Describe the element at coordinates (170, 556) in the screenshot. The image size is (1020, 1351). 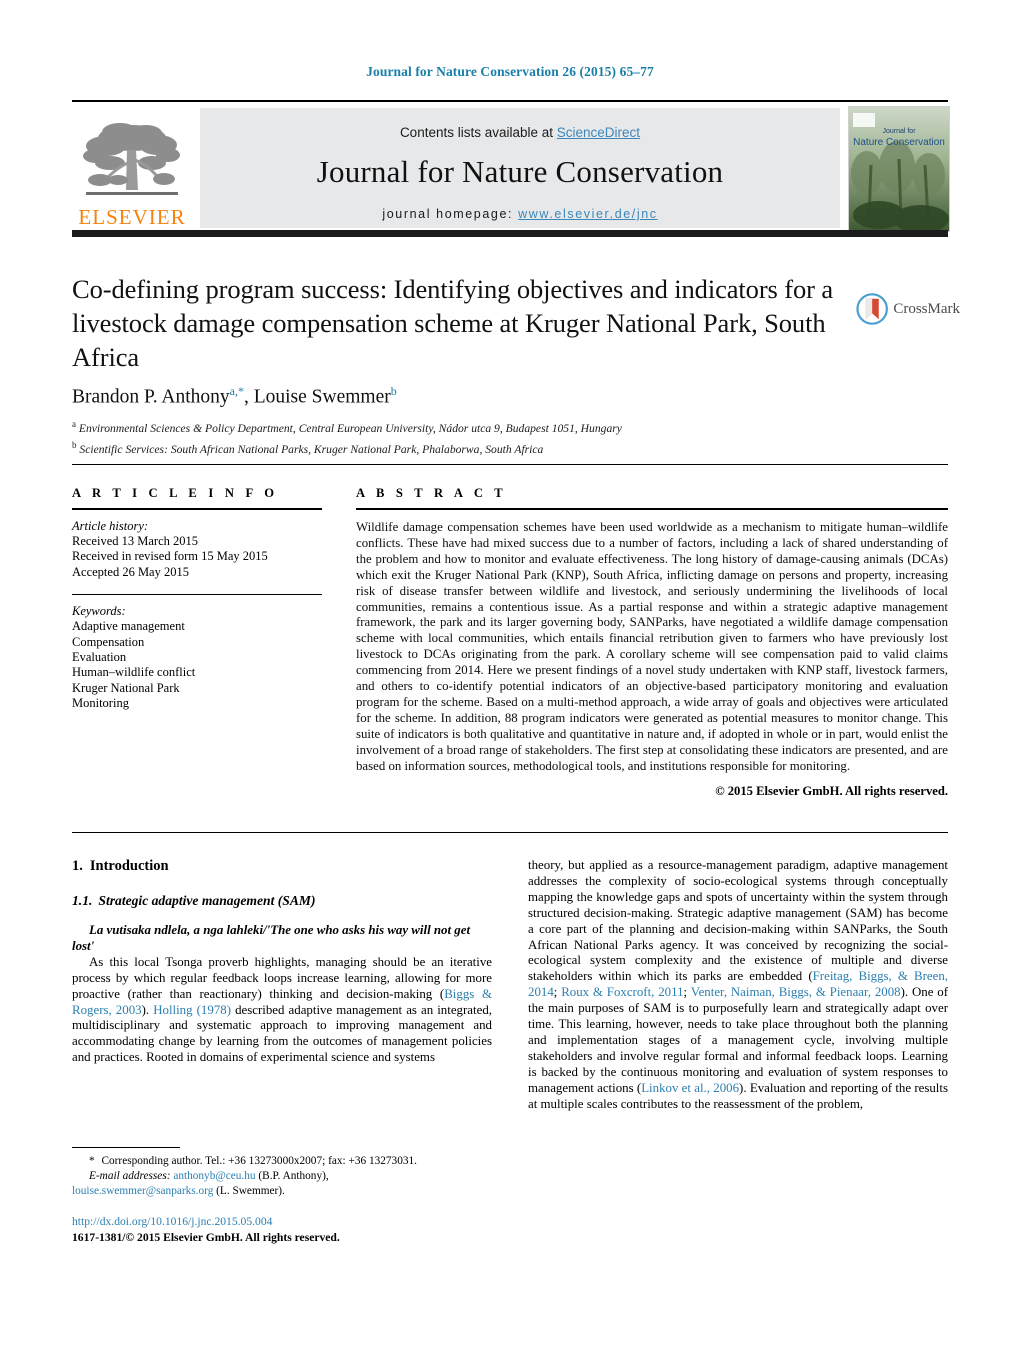
I see `article-history-revised: Received in revised form 15 May 2015` at that location.